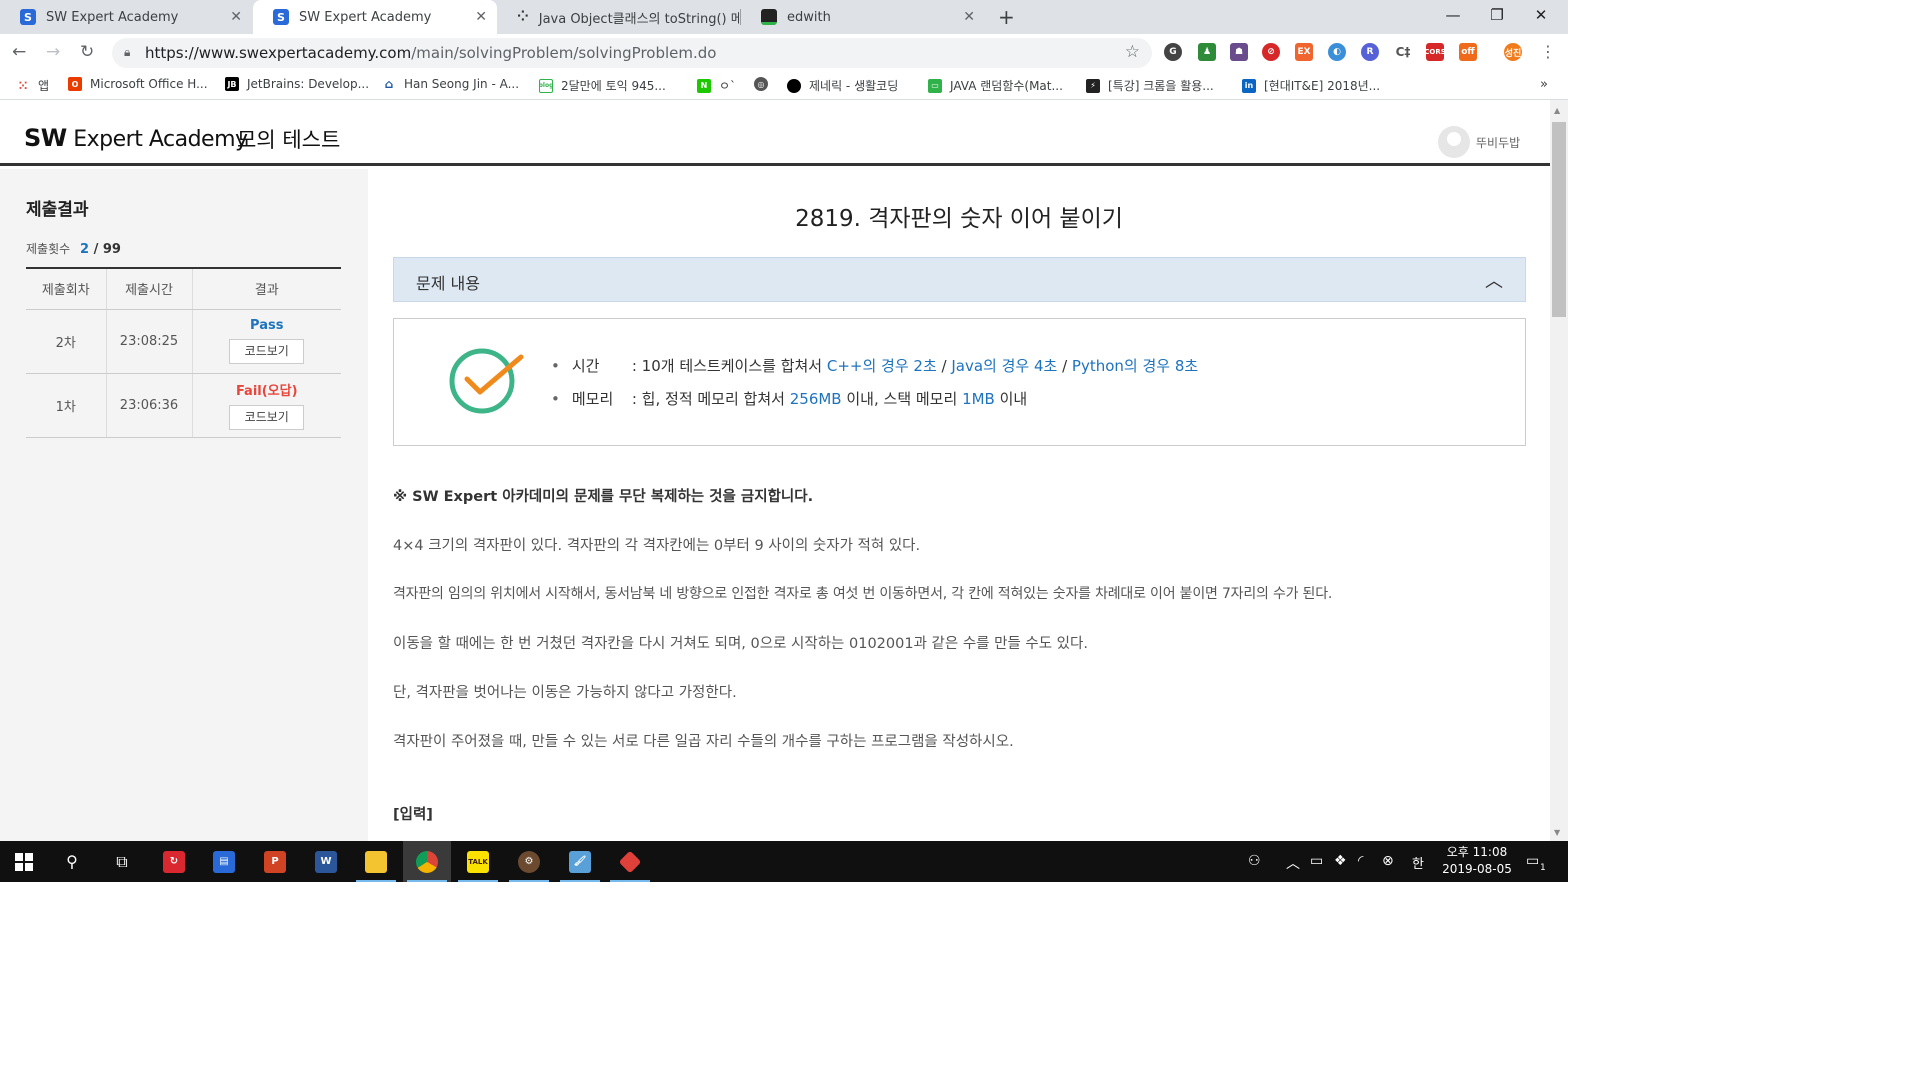 The image size is (1920, 1080). Describe the element at coordinates (523, 17) in the screenshot. I see `dots-favicon-icon: ⁘` at that location.